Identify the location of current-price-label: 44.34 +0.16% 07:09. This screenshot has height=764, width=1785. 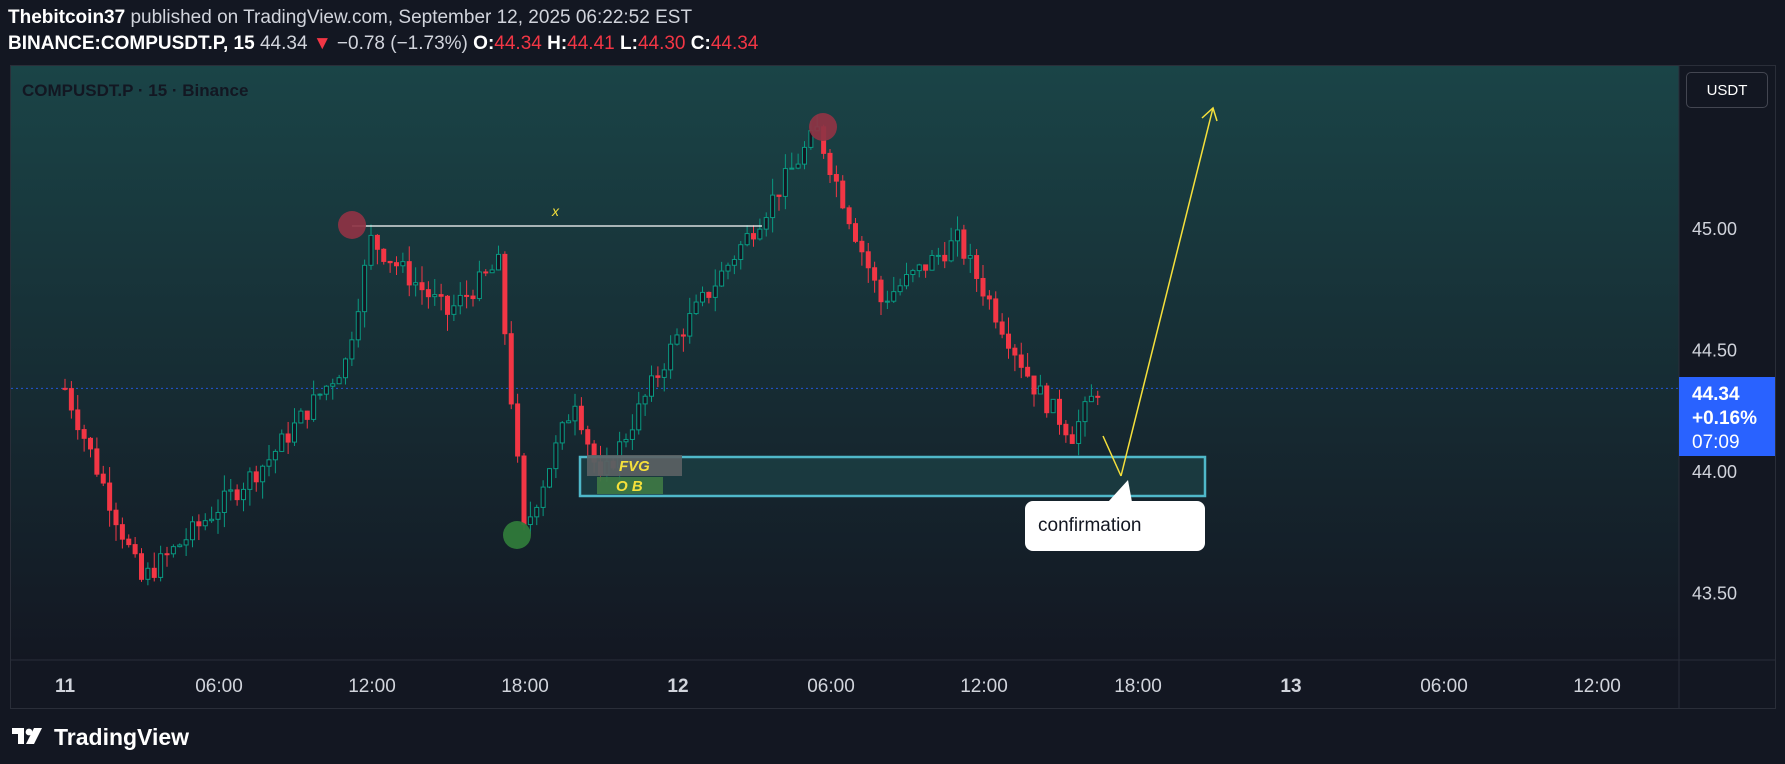
(1727, 416).